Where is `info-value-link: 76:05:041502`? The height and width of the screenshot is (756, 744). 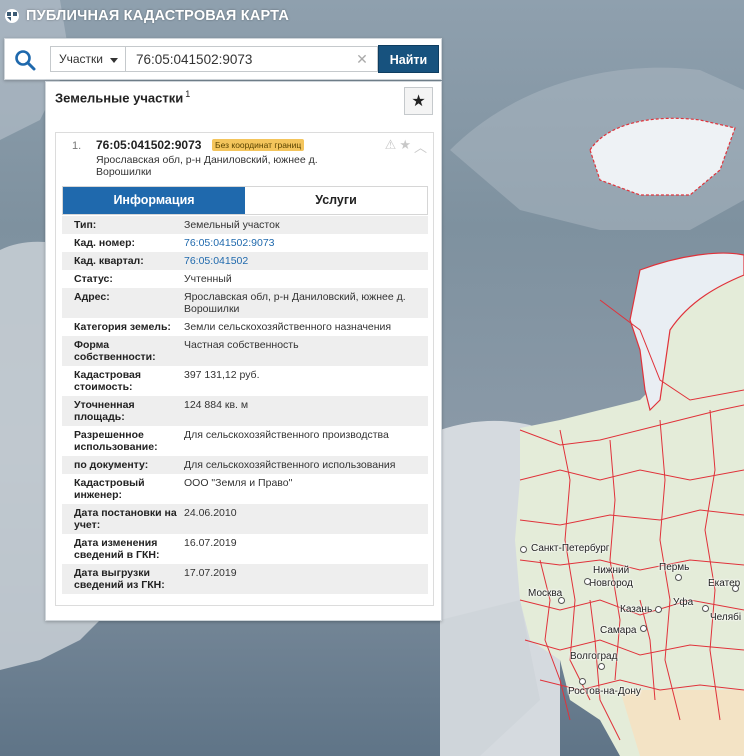
info-value-link: 76:05:041502 is located at coordinates (216, 261).